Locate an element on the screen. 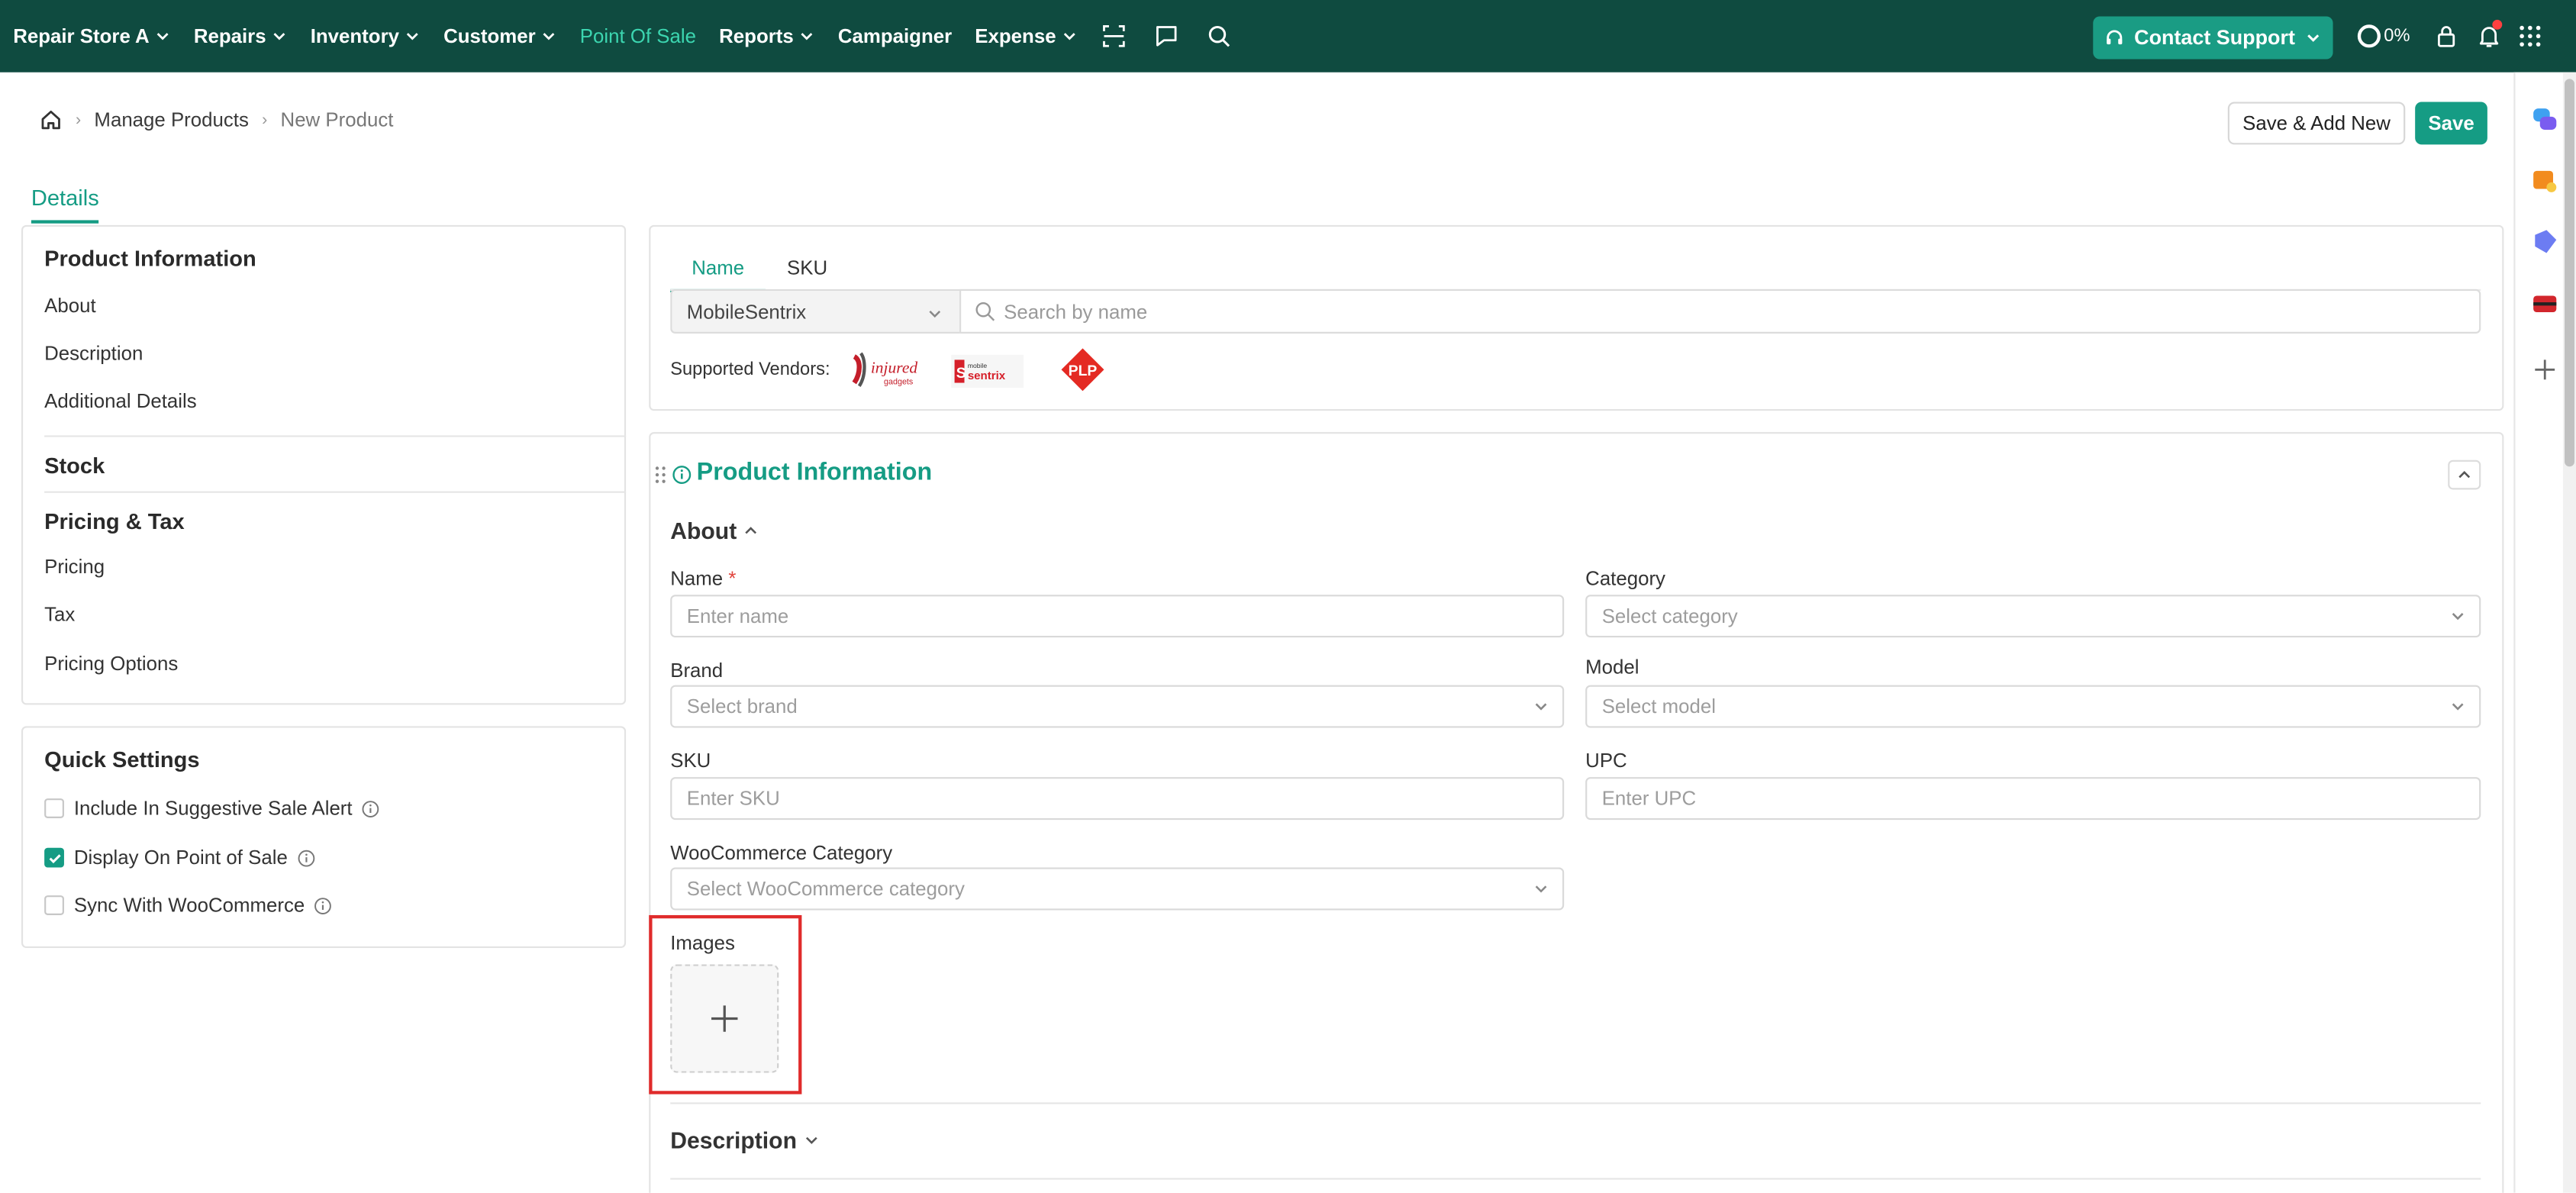 This screenshot has height=1193, width=2576. tab-search-by-sku: SKU is located at coordinates (807, 267).